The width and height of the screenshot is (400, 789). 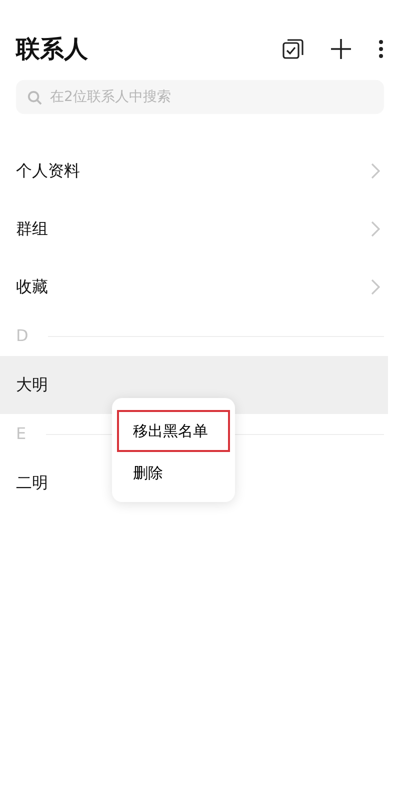 I want to click on contact-name: 二明, so click(x=32, y=483).